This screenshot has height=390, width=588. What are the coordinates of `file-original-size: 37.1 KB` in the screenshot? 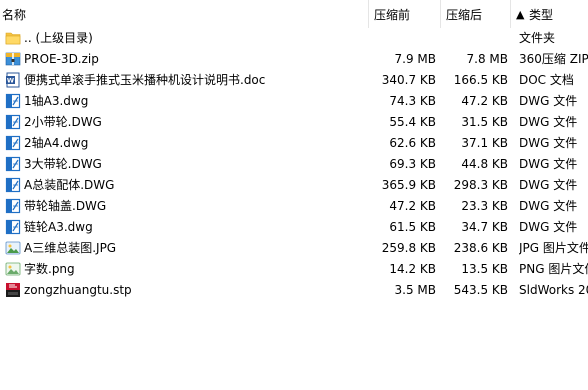 It's located at (484, 143).